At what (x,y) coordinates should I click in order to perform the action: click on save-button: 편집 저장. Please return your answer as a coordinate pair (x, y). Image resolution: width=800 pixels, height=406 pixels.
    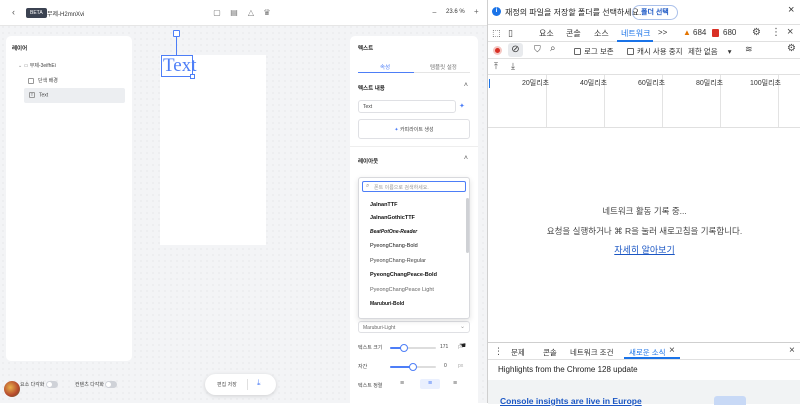
    Looking at the image, I should click on (227, 384).